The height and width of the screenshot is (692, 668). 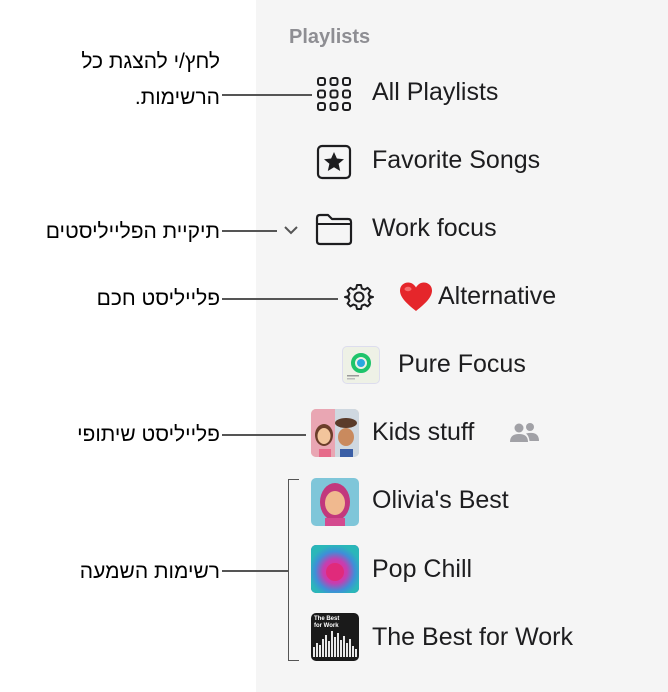 What do you see at coordinates (497, 296) in the screenshot?
I see `sidebar-item-label: Alternative` at bounding box center [497, 296].